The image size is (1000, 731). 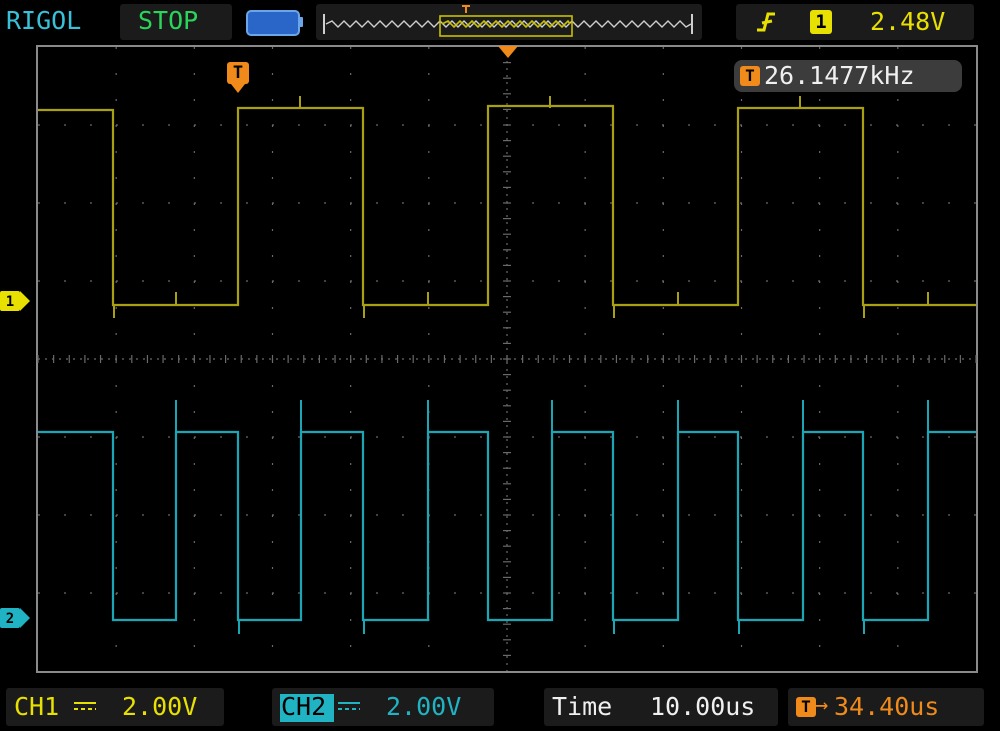 I want to click on trigger-offset-badge: T, so click(x=806, y=707).